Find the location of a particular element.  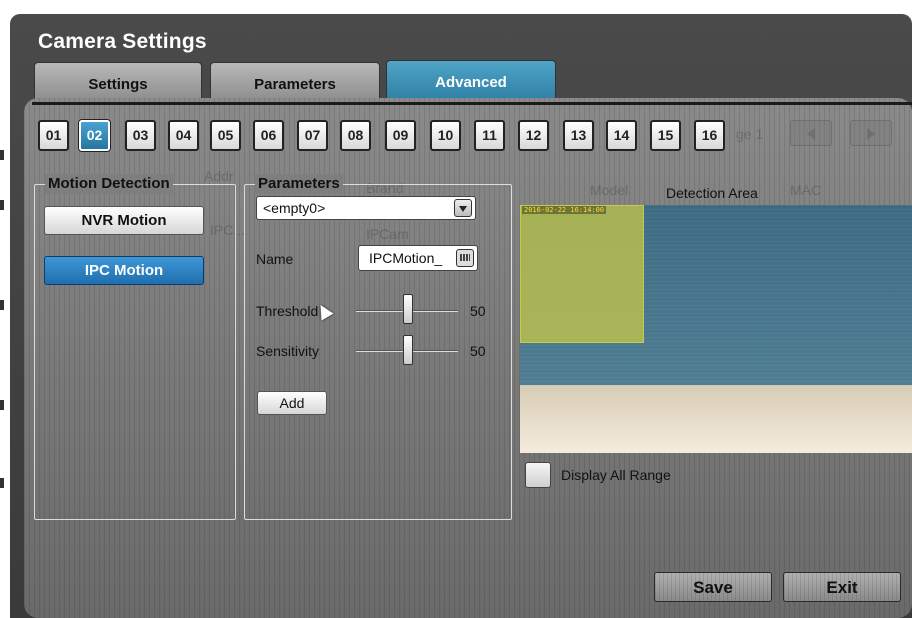

channel-02: 02 is located at coordinates (94, 135).